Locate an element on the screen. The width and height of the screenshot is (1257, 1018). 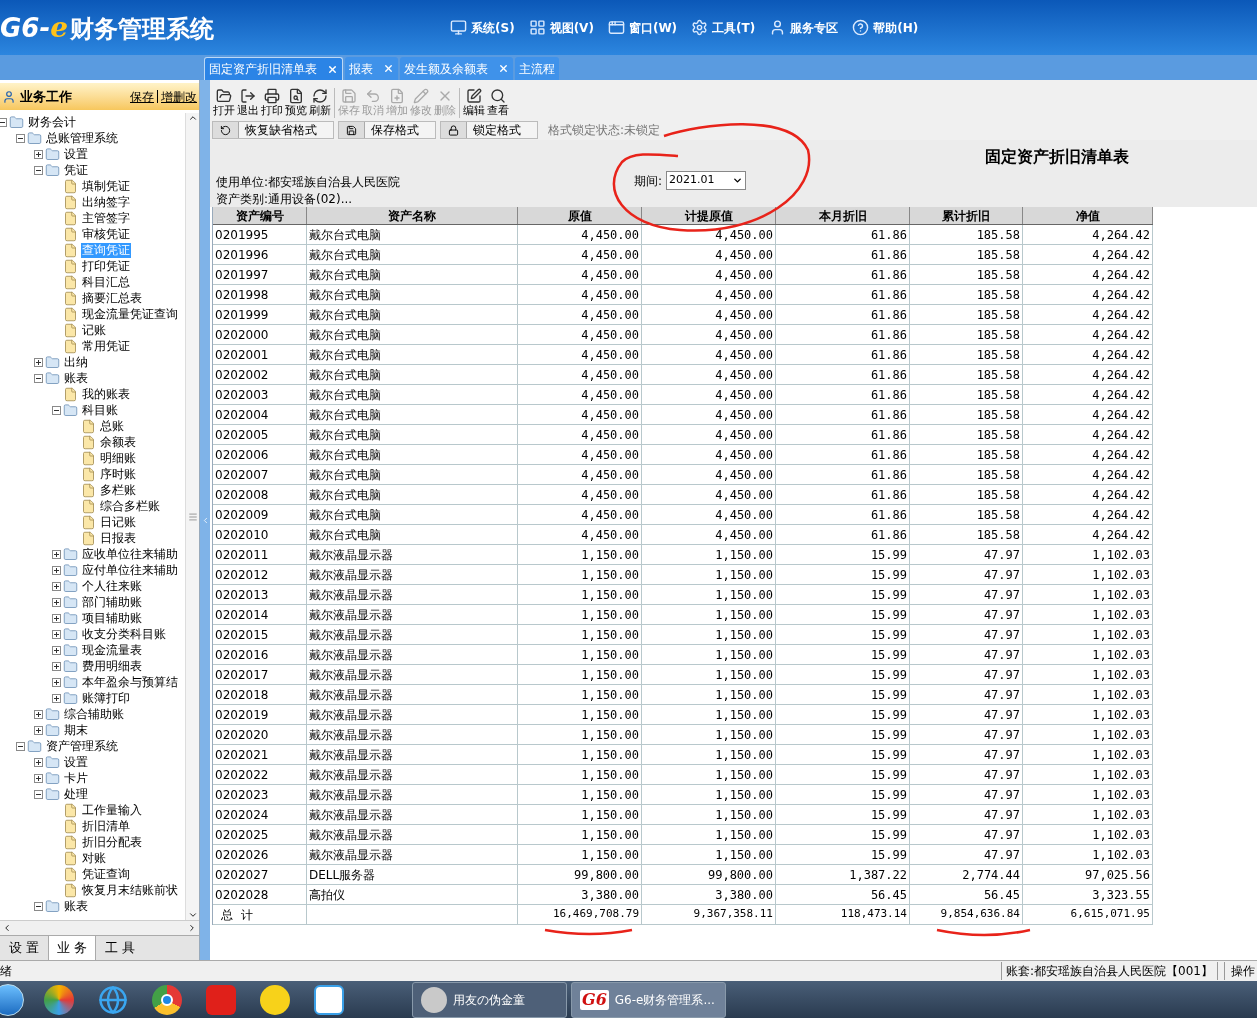
format-button: 恢复缺省格式 is located at coordinates (273, 130).